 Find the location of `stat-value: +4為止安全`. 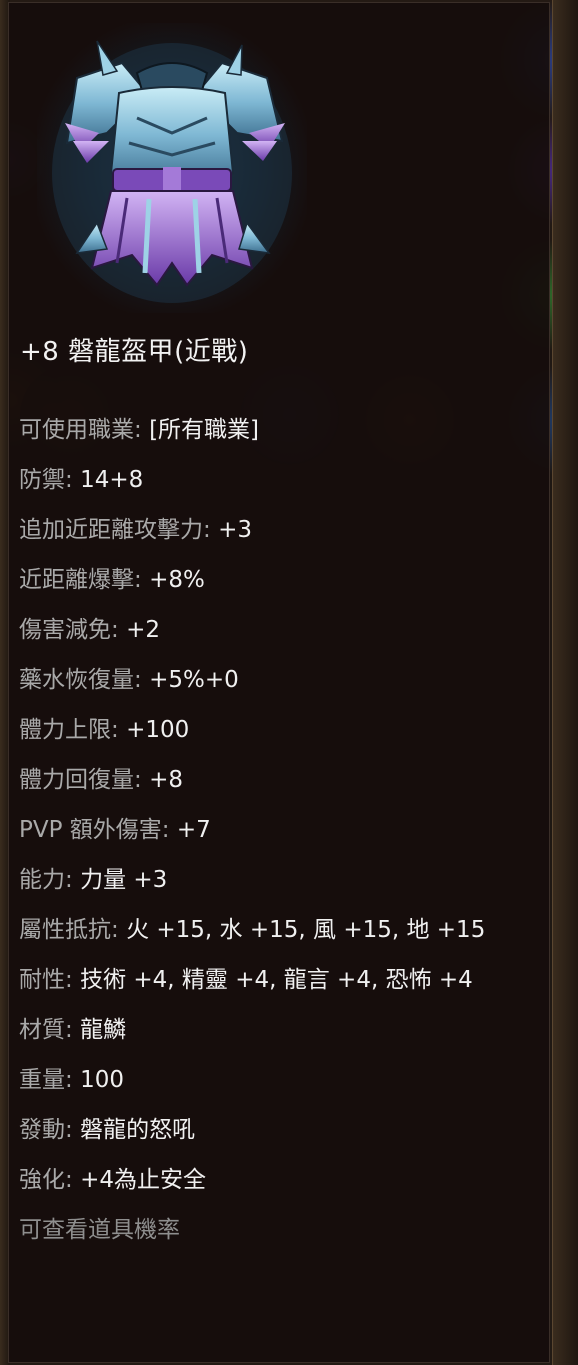

stat-value: +4為止安全 is located at coordinates (143, 1180).